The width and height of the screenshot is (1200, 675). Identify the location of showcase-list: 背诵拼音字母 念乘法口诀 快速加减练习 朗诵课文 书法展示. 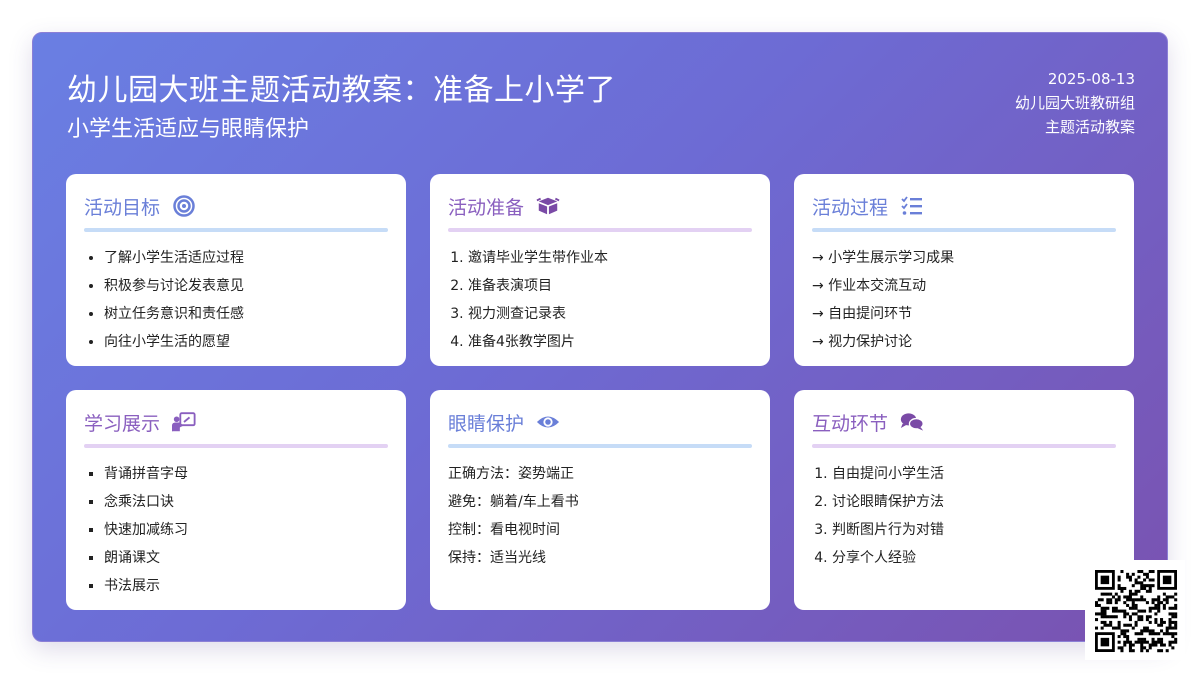
(236, 534).